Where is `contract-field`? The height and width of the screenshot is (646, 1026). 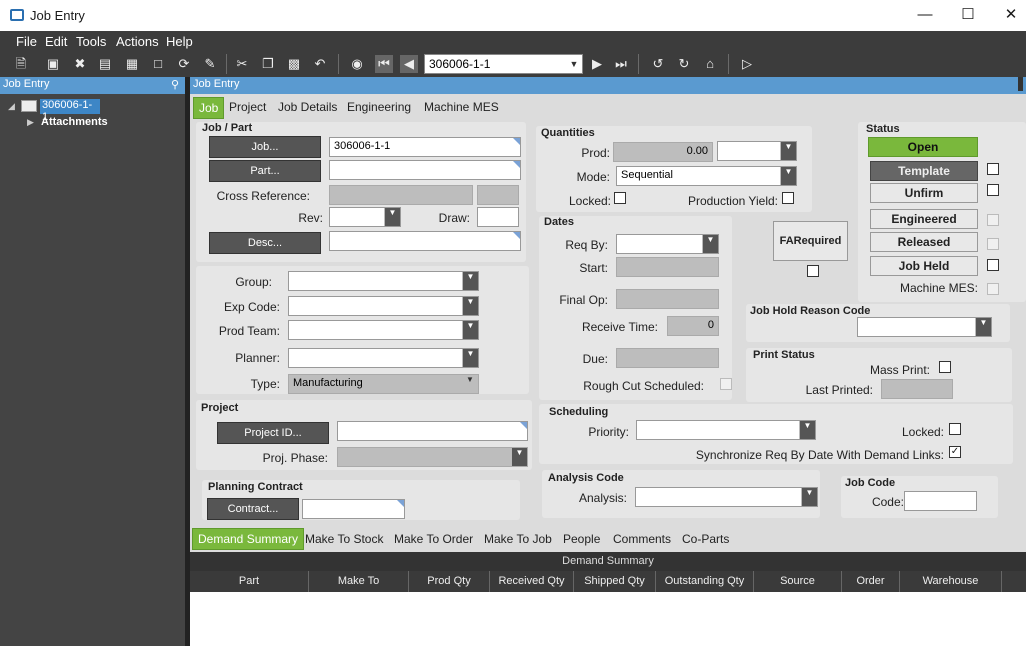 contract-field is located at coordinates (353, 509).